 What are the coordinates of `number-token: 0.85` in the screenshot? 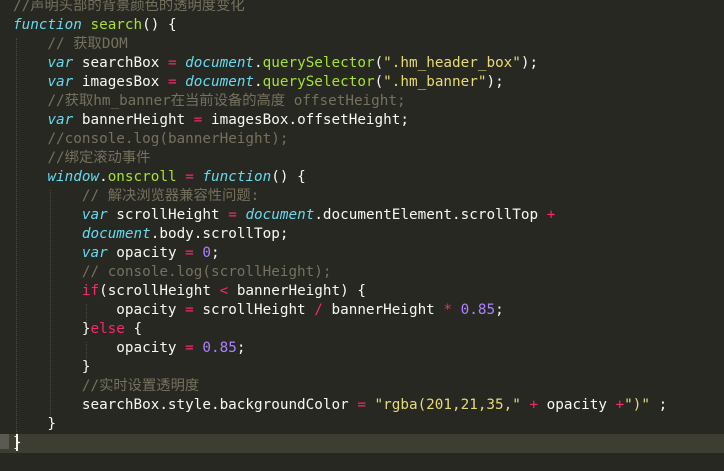 It's located at (219, 348).